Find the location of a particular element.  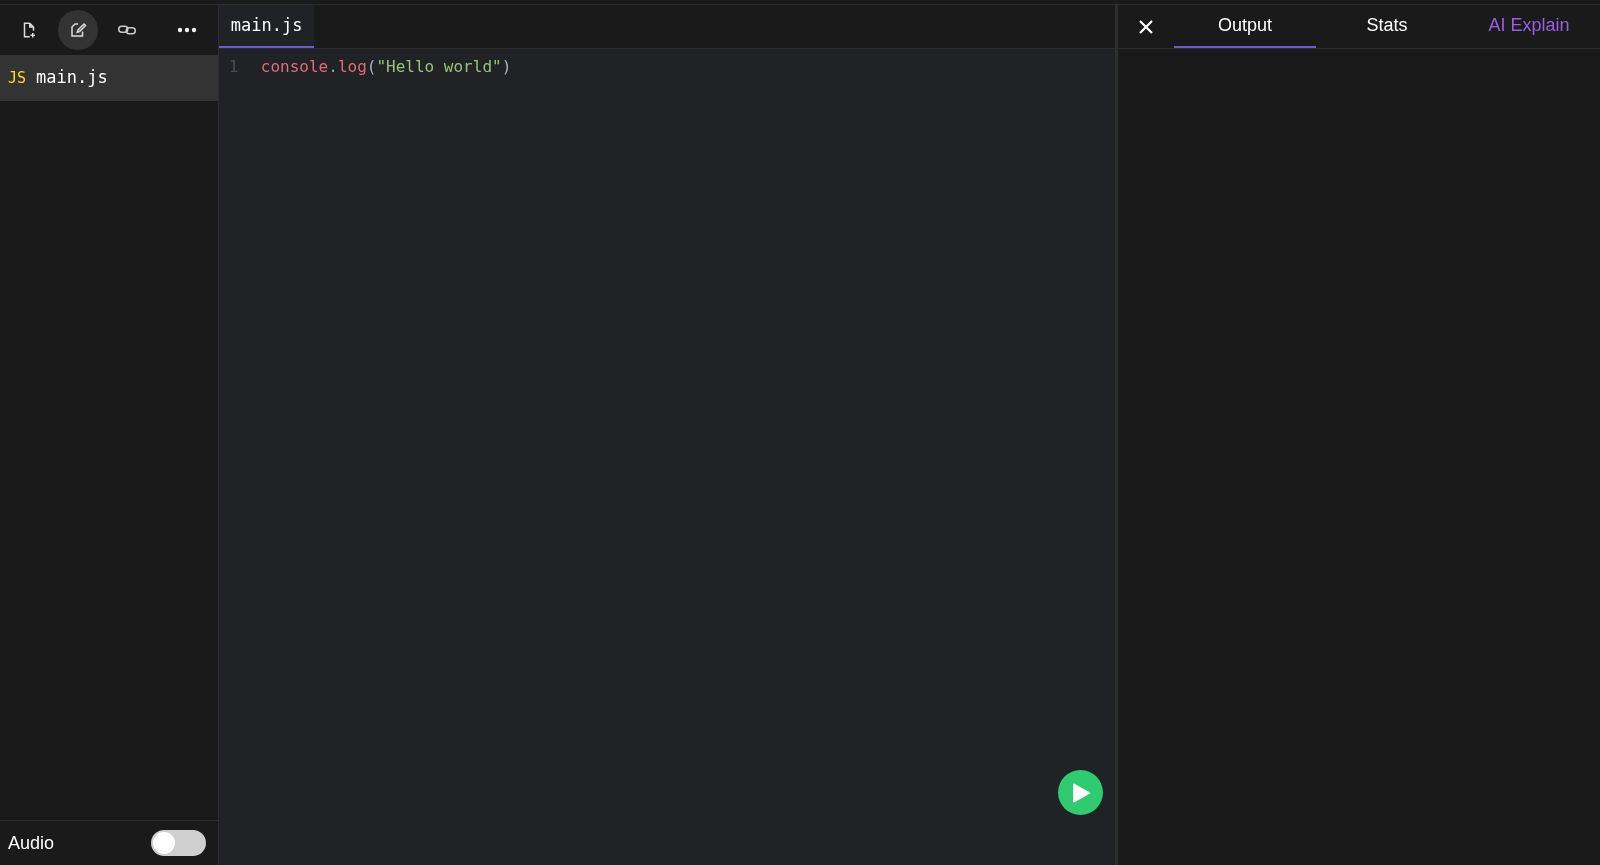

panel-tab: AI Explain is located at coordinates (1529, 26).